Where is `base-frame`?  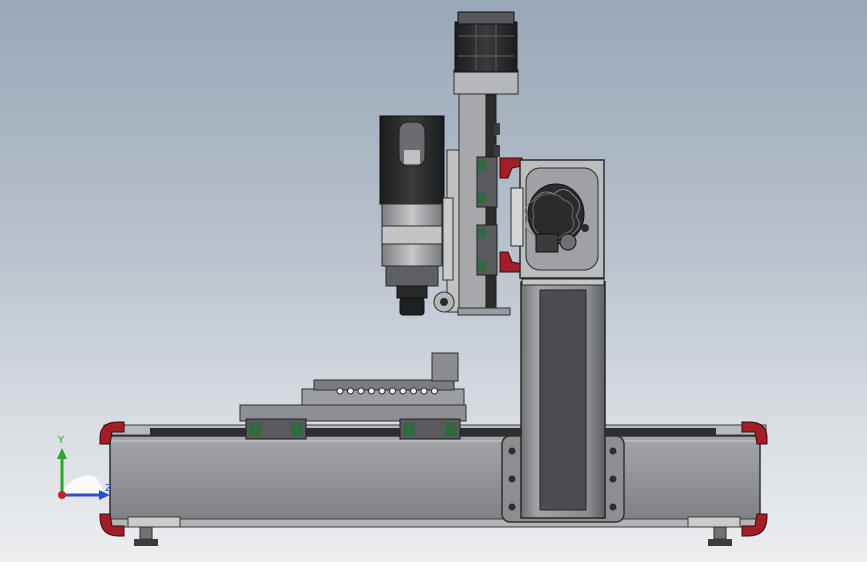 base-frame is located at coordinates (435, 476).